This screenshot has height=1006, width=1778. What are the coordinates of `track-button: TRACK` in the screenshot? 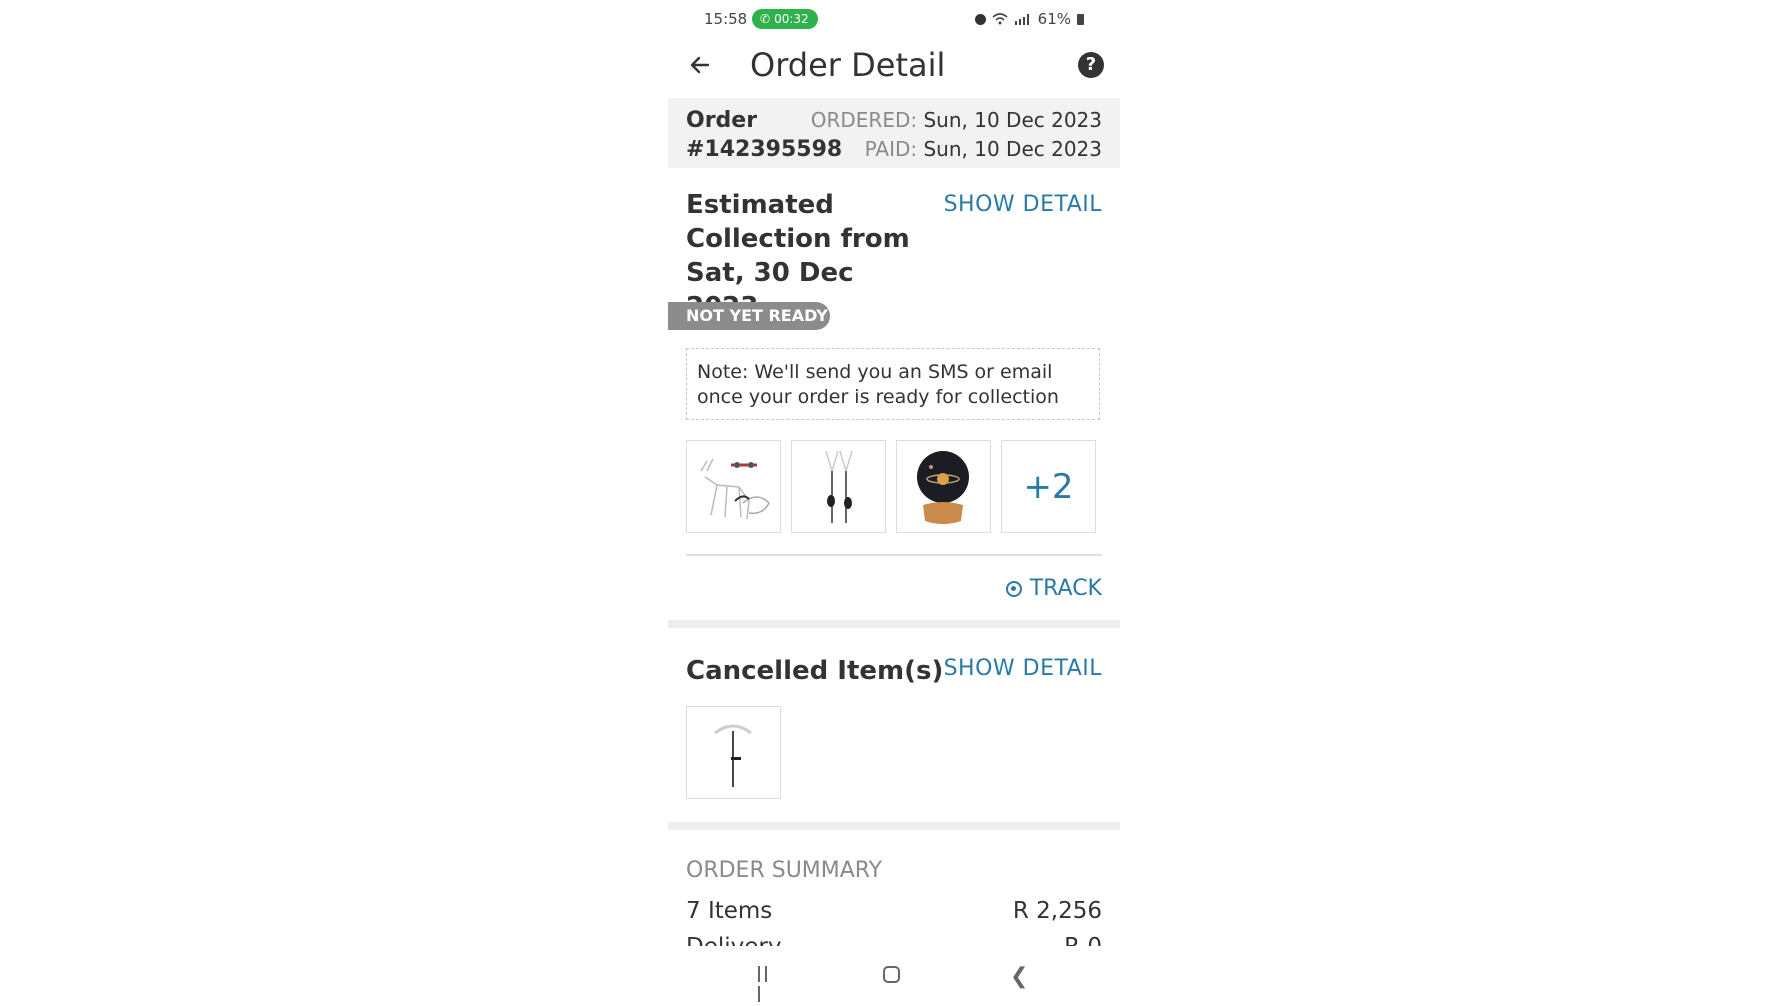 It's located at (1053, 588).